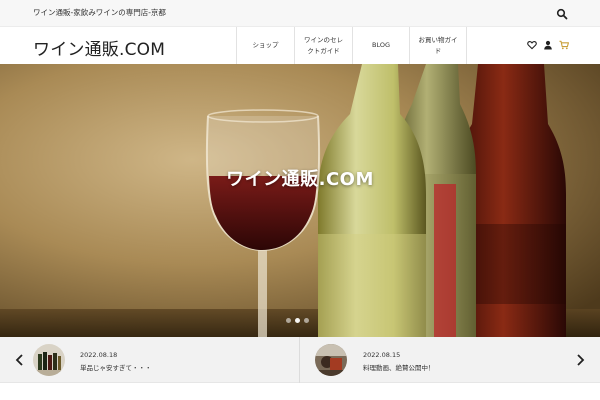  What do you see at coordinates (438, 40) in the screenshot?
I see `nav-item-label: お買い物ガイ` at bounding box center [438, 40].